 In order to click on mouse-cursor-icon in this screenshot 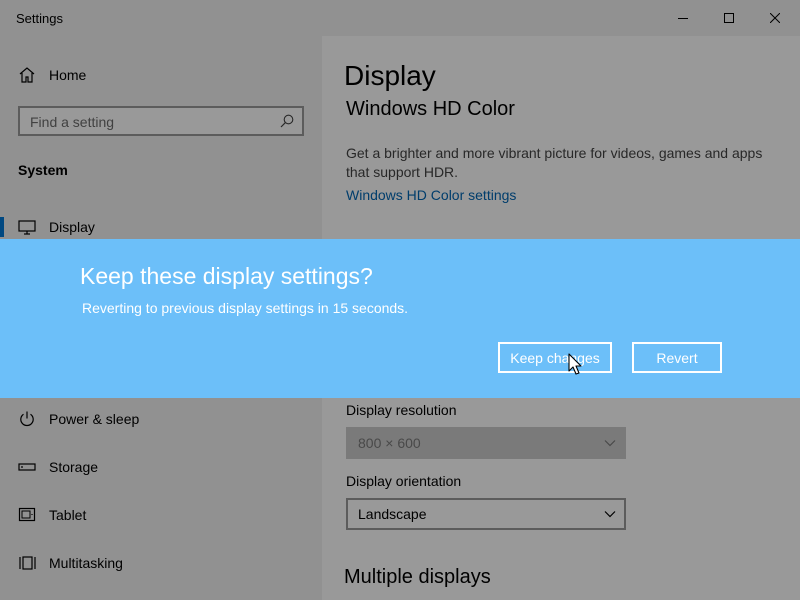, I will do `click(575, 364)`.